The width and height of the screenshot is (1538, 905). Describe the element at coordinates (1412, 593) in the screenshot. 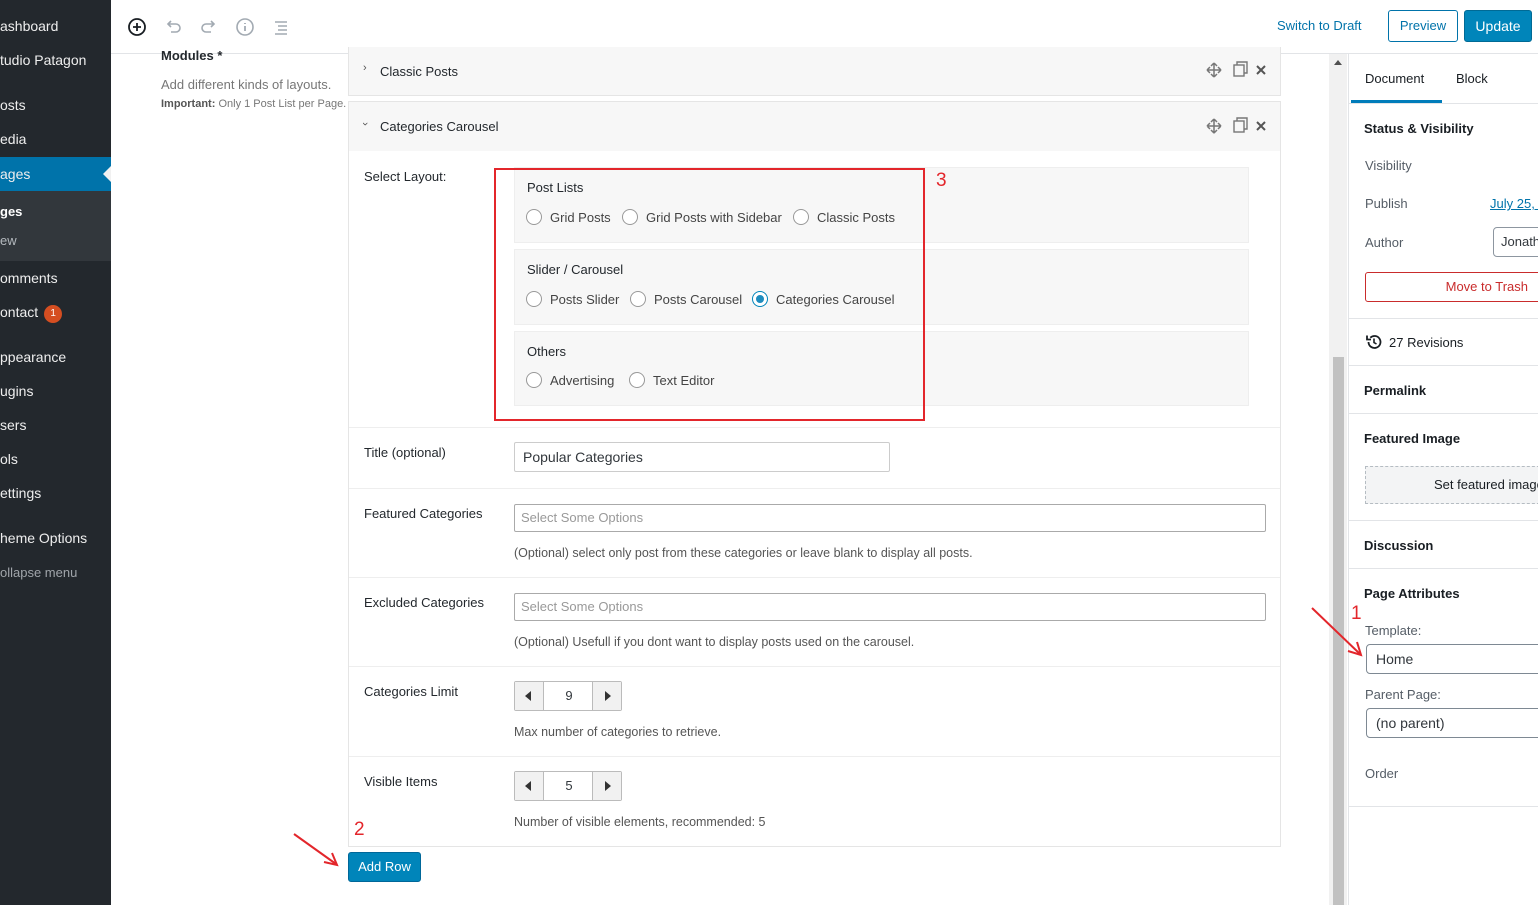

I see `page-attributes-heading: Page Attributes` at that location.